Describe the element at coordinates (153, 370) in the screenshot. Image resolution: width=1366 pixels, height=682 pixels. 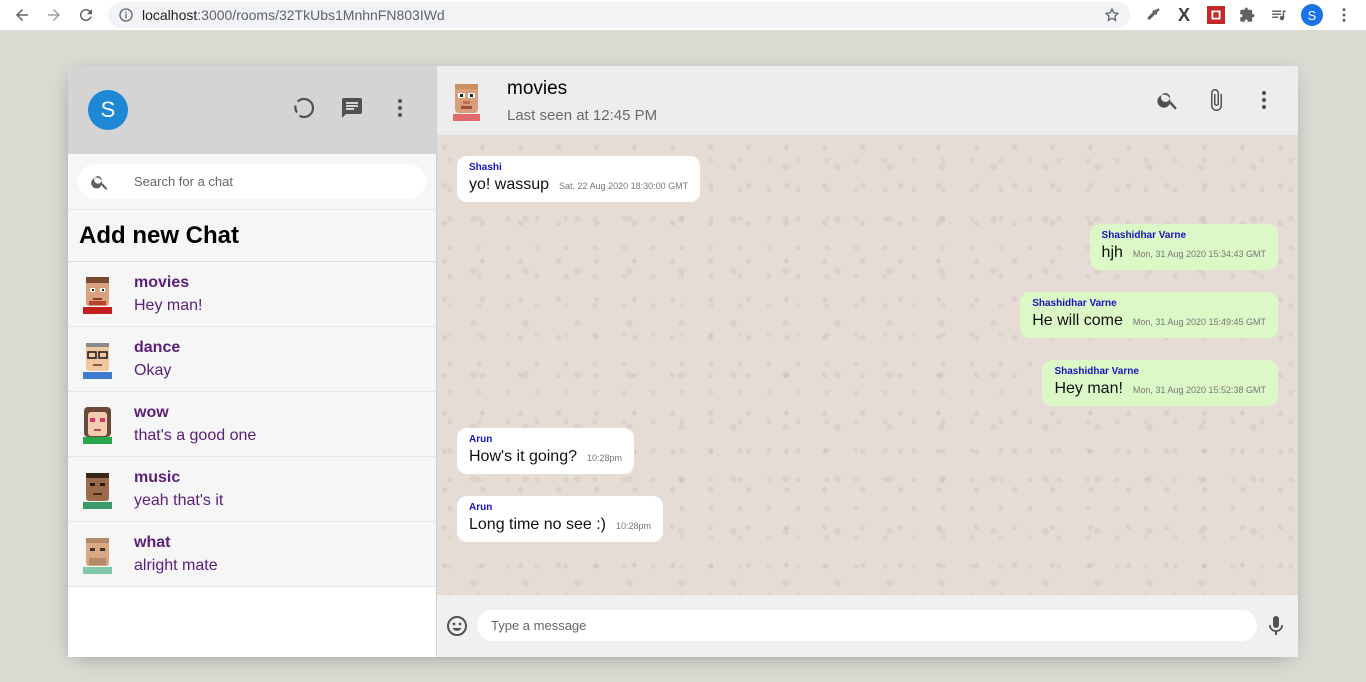
I see `chat-last-message: Okay` at that location.